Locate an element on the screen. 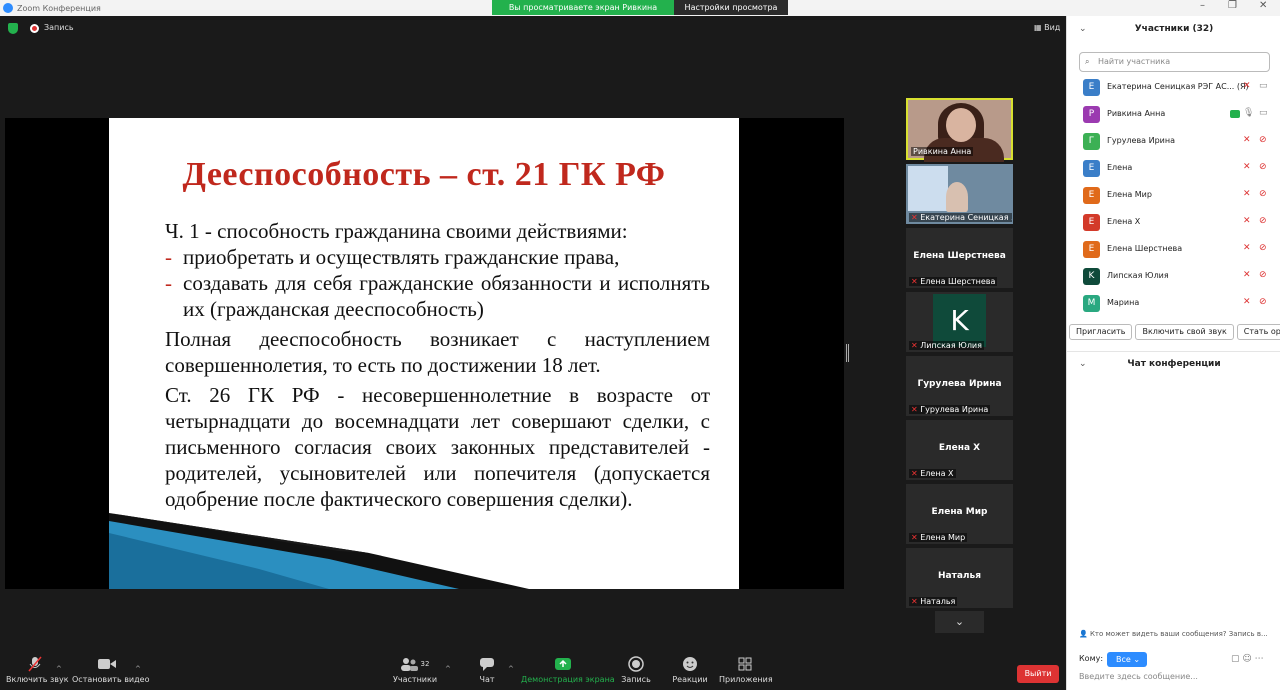 The width and height of the screenshot is (1280, 690). participant-search-input: ⌕ Найти участника is located at coordinates (1174, 62).